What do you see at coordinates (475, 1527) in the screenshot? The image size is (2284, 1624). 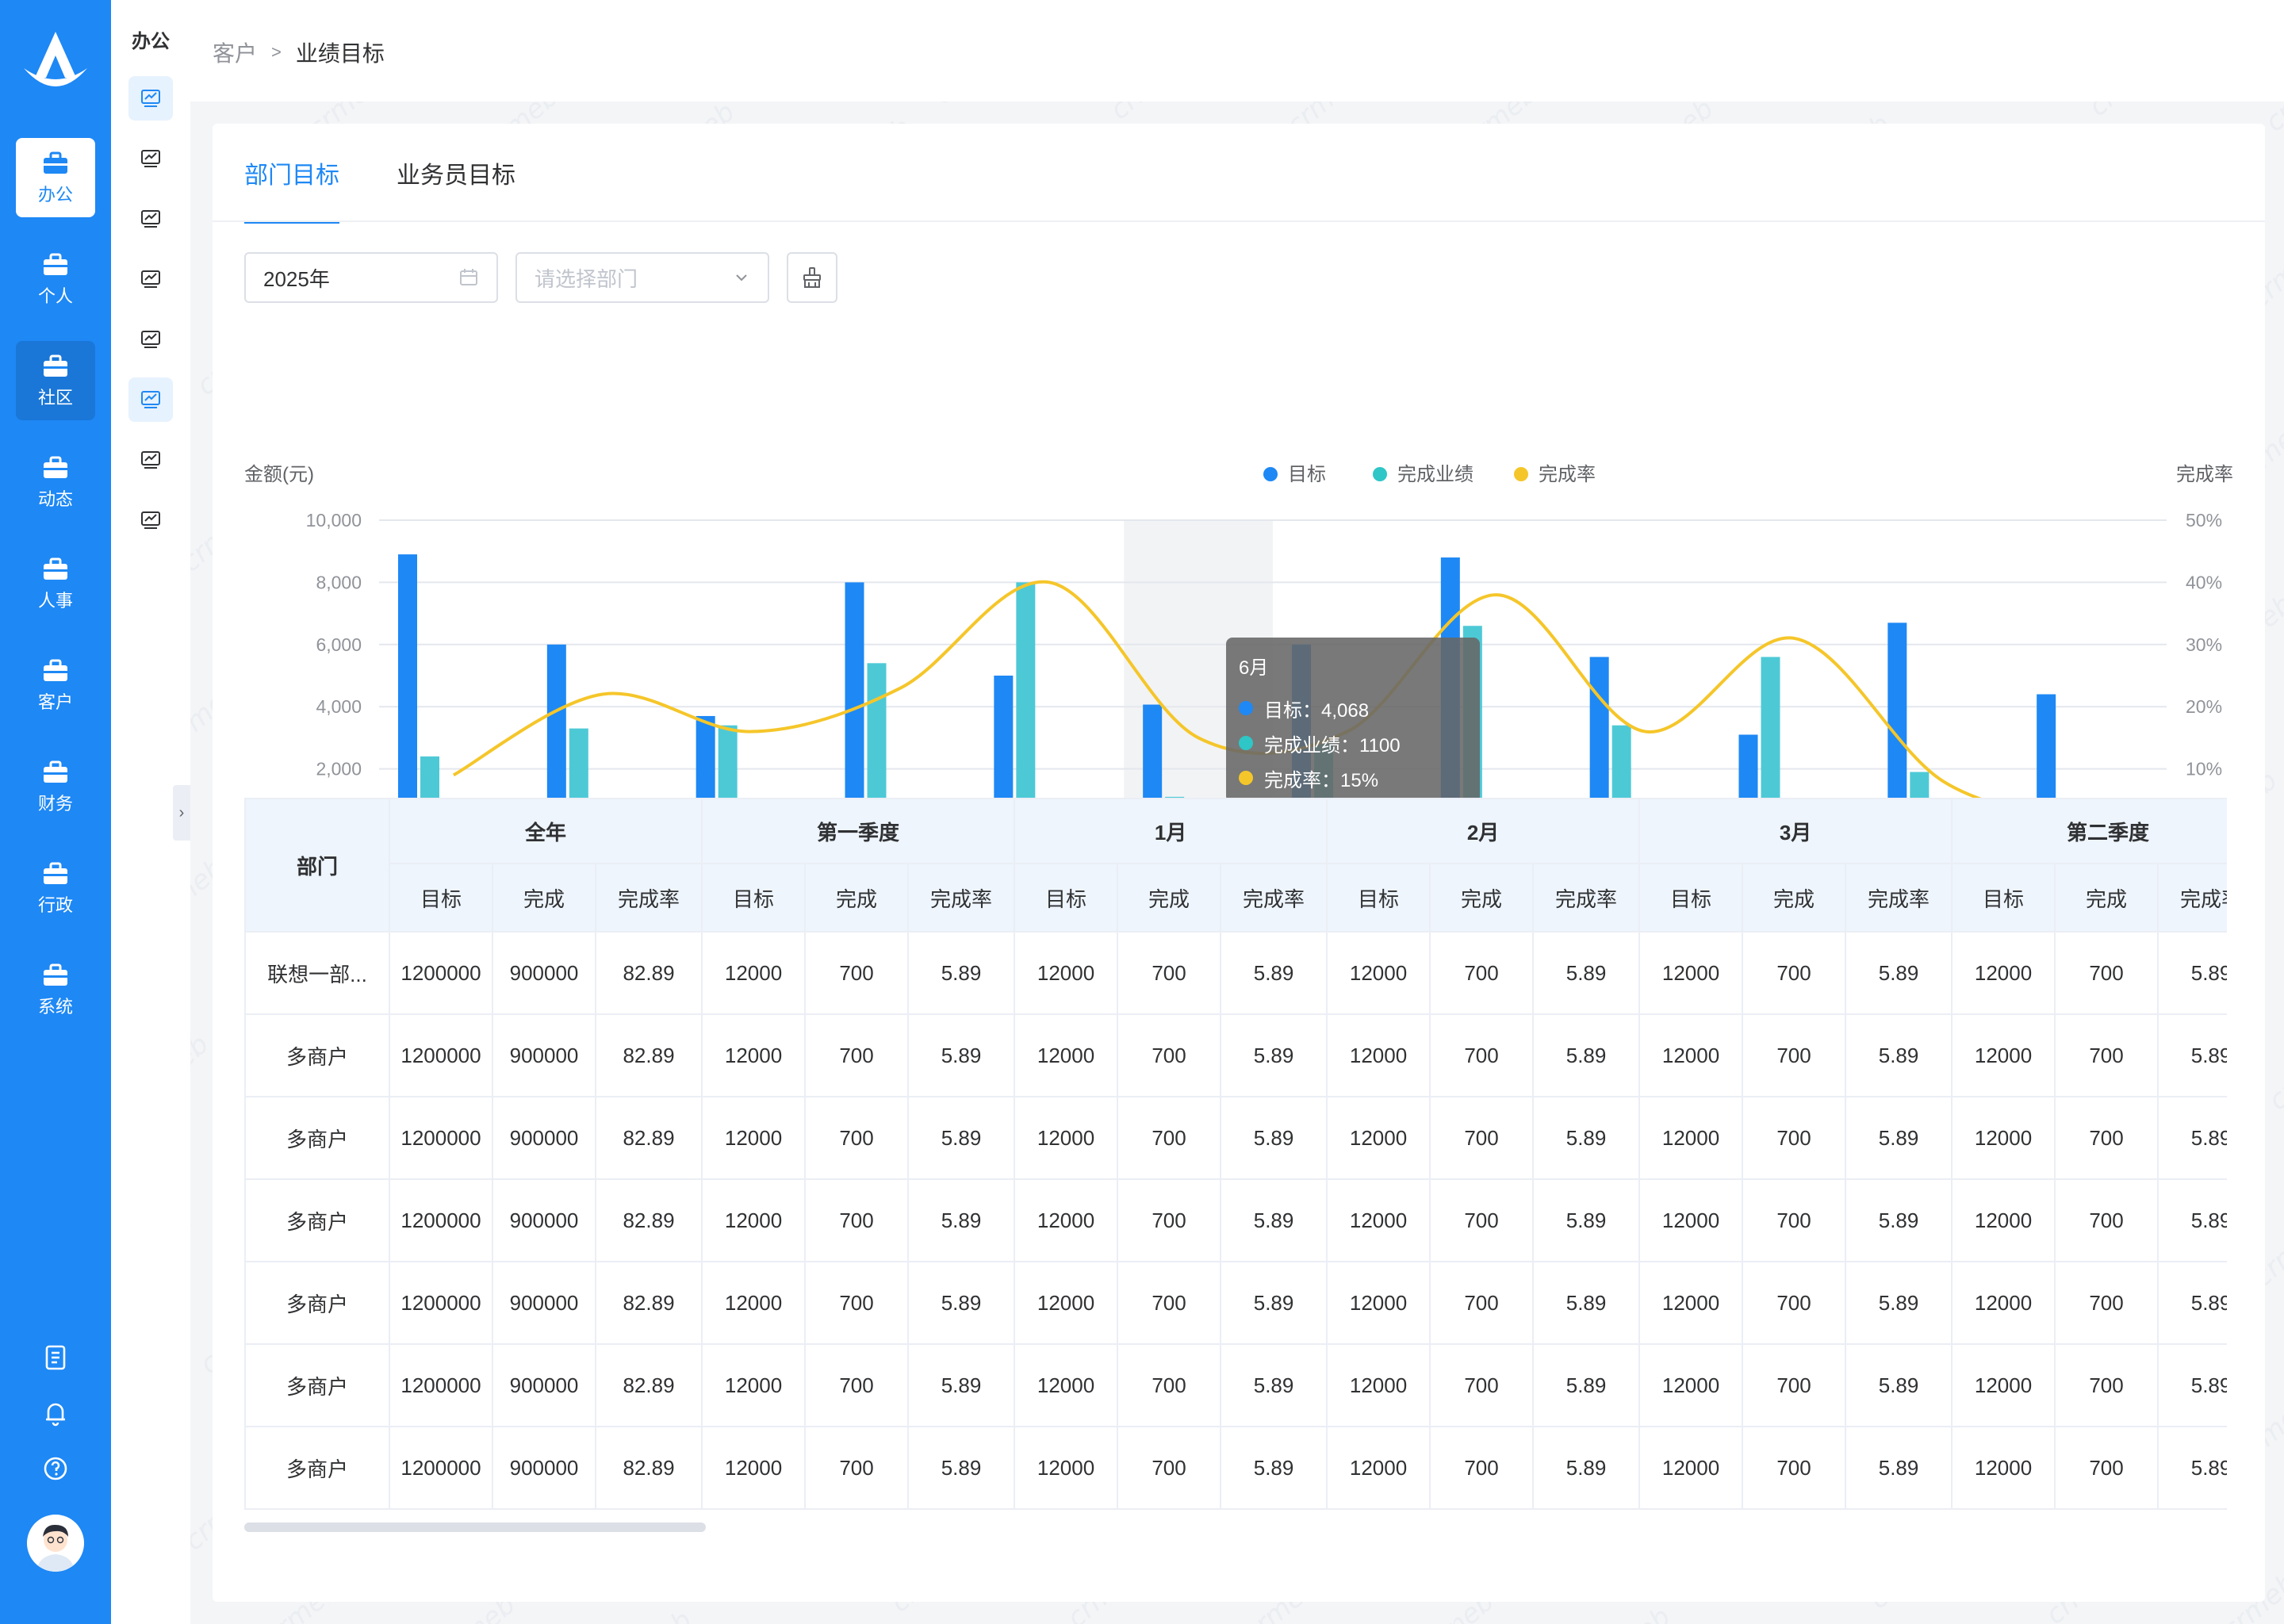 I see `horizontal-scrollbar` at bounding box center [475, 1527].